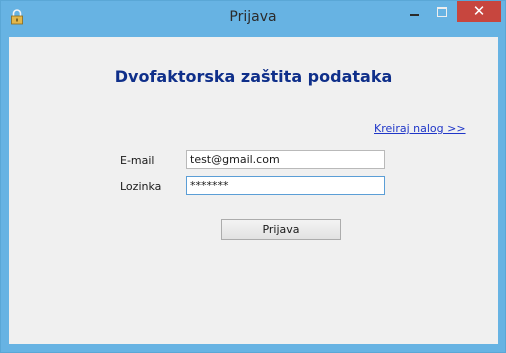 The width and height of the screenshot is (506, 353). Describe the element at coordinates (285, 159) in the screenshot. I see `email-field: test@gmail.com` at that location.